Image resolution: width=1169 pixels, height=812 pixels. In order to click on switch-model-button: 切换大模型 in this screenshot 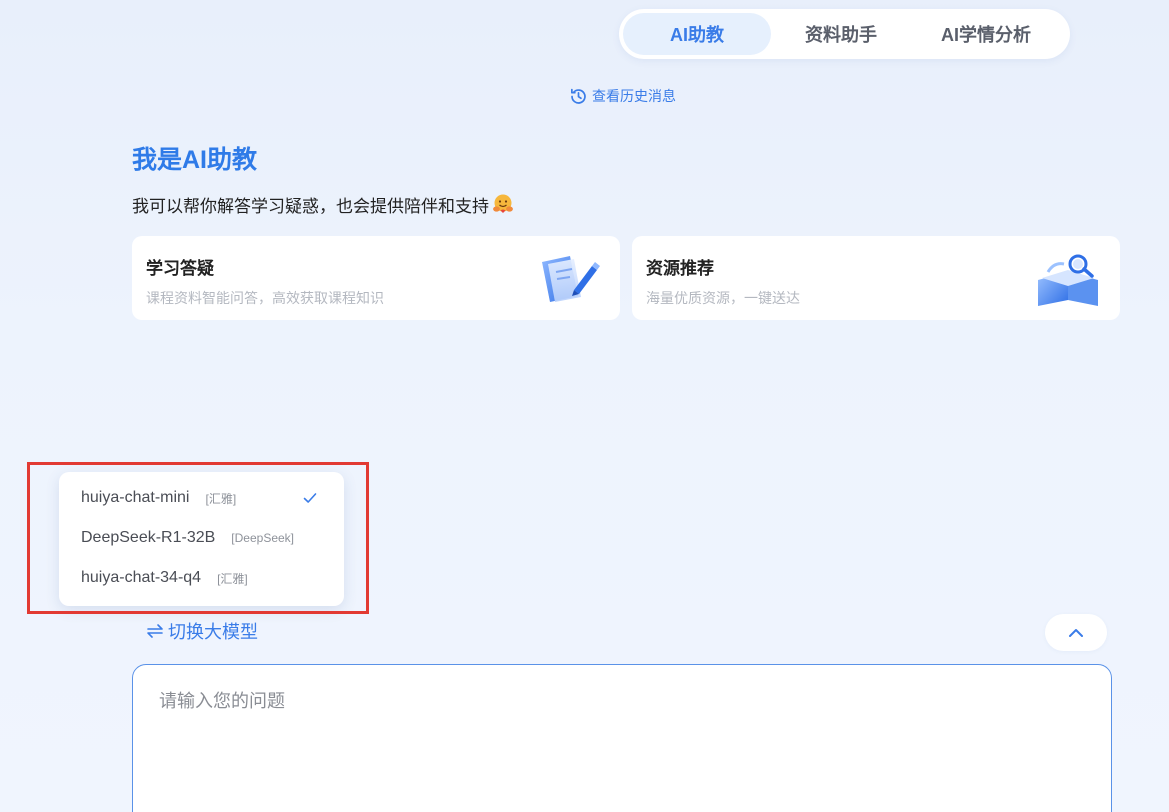, I will do `click(202, 631)`.